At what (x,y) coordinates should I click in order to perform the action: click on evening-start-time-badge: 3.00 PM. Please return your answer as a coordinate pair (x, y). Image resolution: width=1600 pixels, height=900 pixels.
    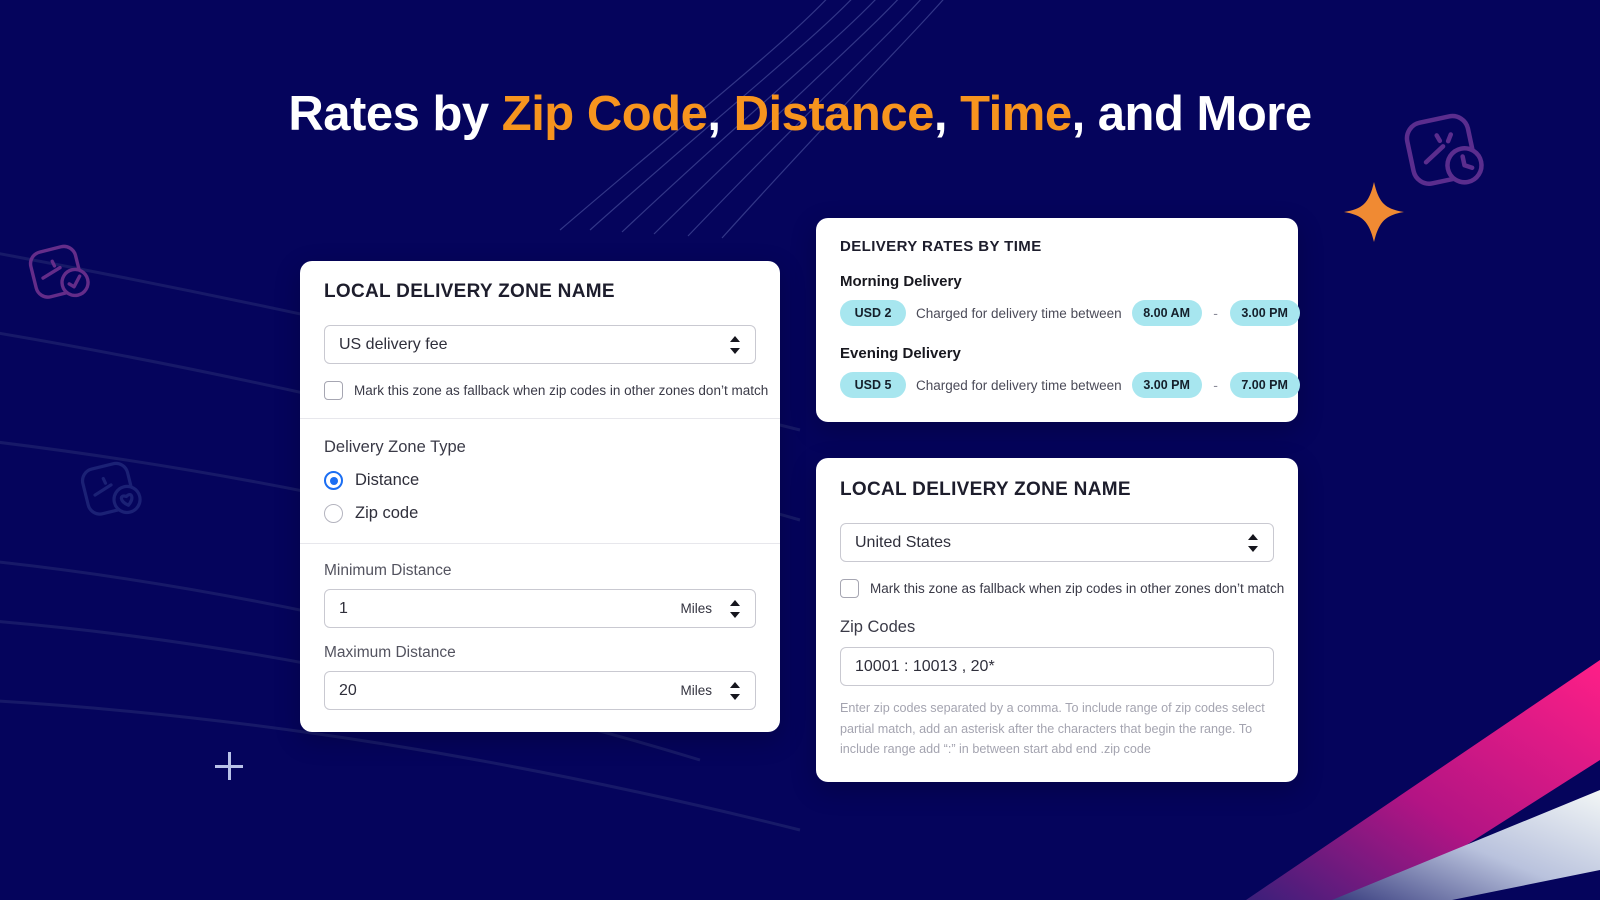
    Looking at the image, I should click on (1166, 385).